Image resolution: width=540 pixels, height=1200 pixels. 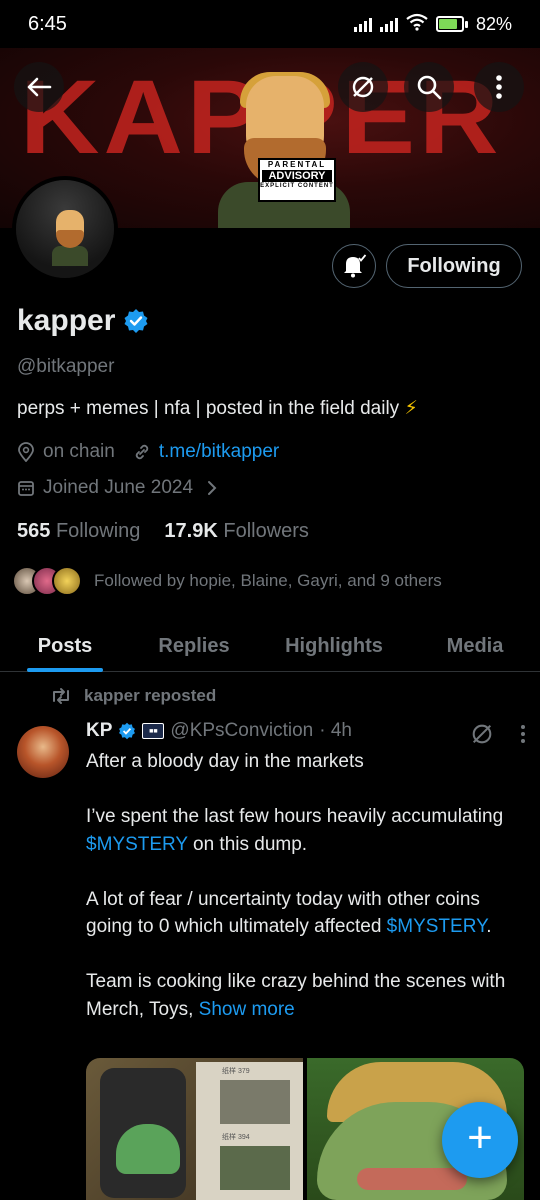 I want to click on post-author-avatar, so click(x=43, y=752).